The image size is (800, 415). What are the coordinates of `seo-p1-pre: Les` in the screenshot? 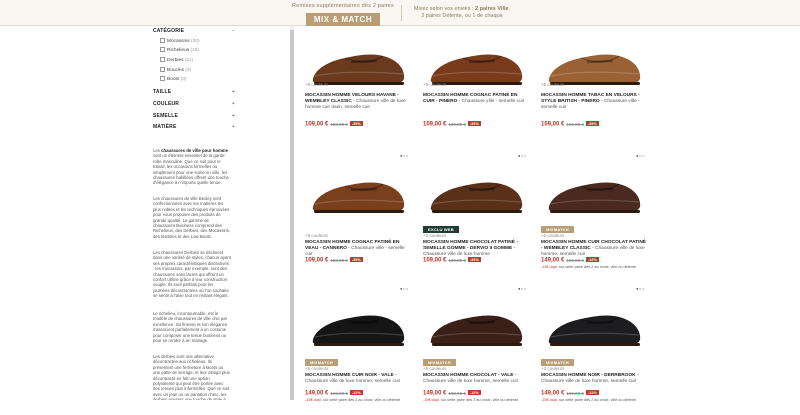 It's located at (157, 150).